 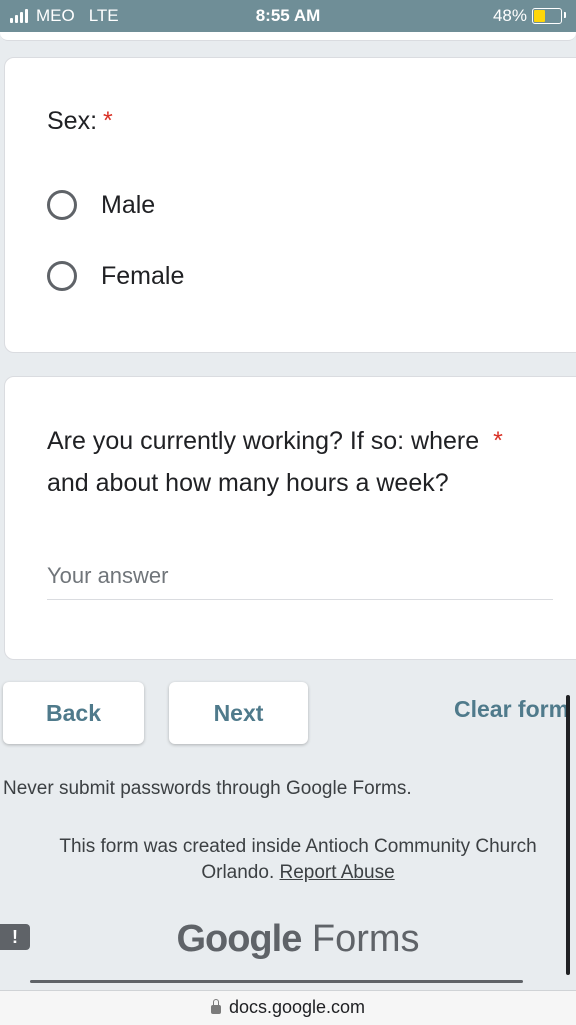 What do you see at coordinates (275, 441) in the screenshot?
I see `question-title-line1: Are you currently working? If so: where *` at bounding box center [275, 441].